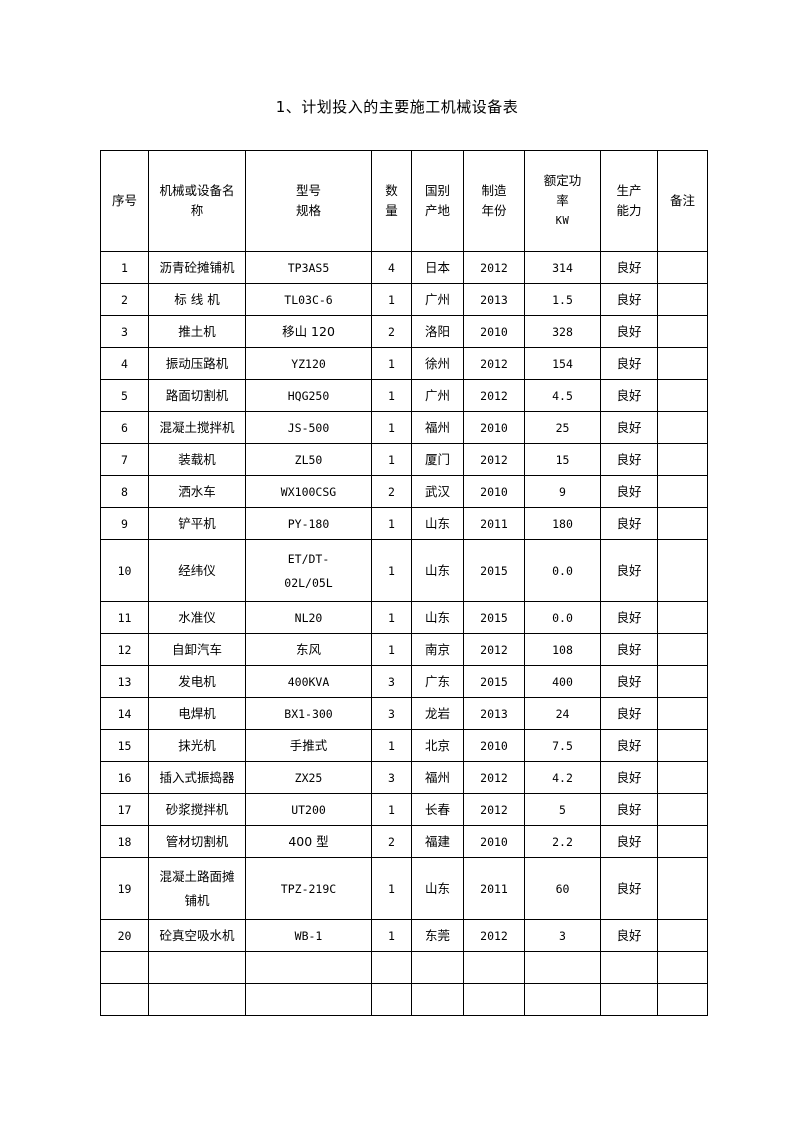  I want to click on cell-model: TL03C-6, so click(308, 299).